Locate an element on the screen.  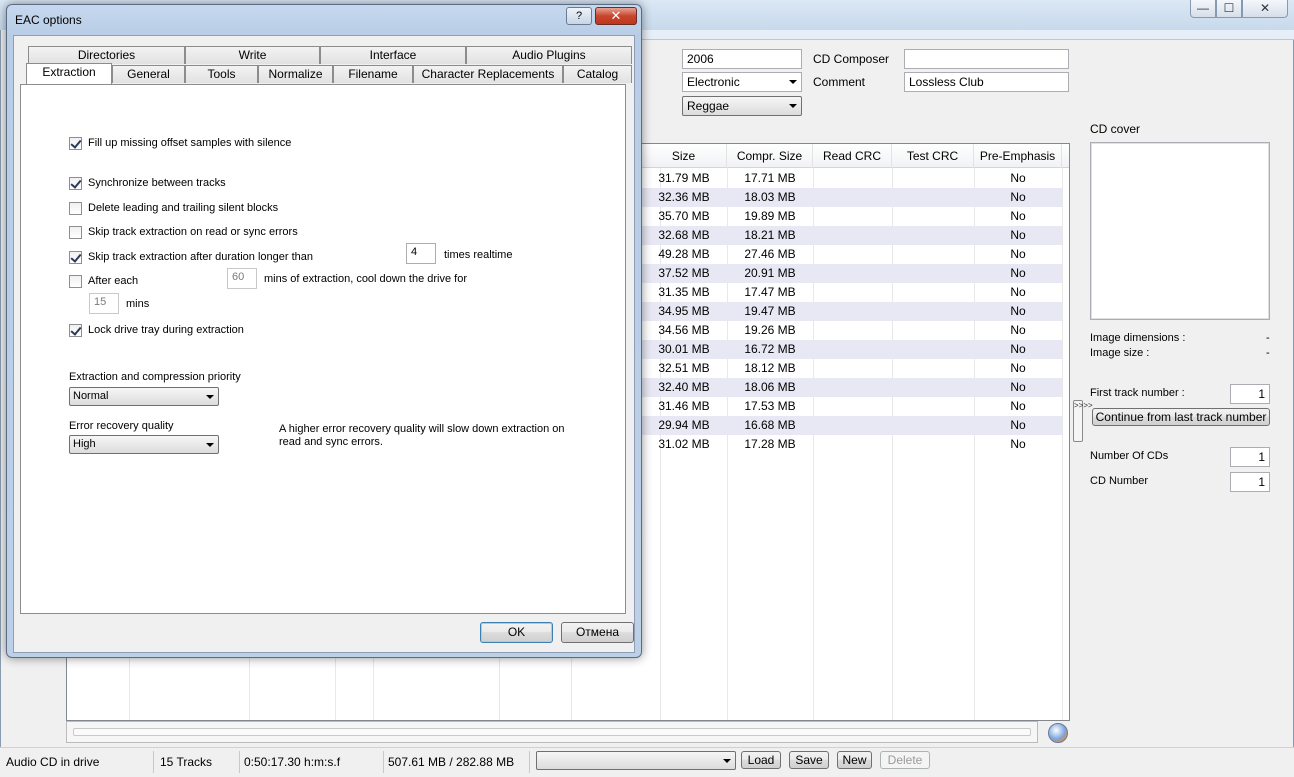
scrollbar-thumb is located at coordinates (552, 732).